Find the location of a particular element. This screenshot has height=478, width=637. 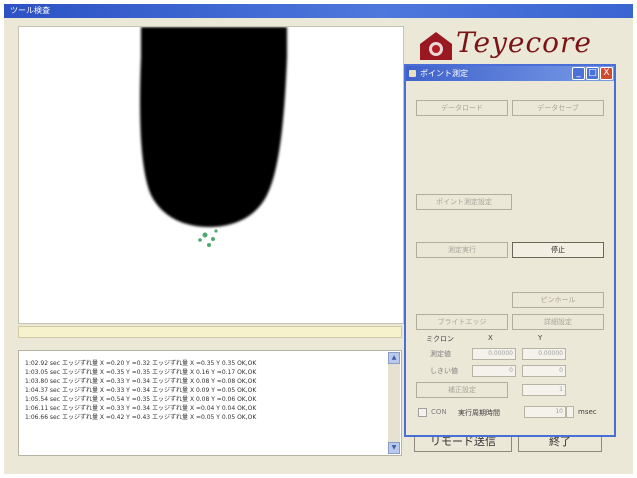

point-setting-button: ポイント測定設定 is located at coordinates (464, 202).